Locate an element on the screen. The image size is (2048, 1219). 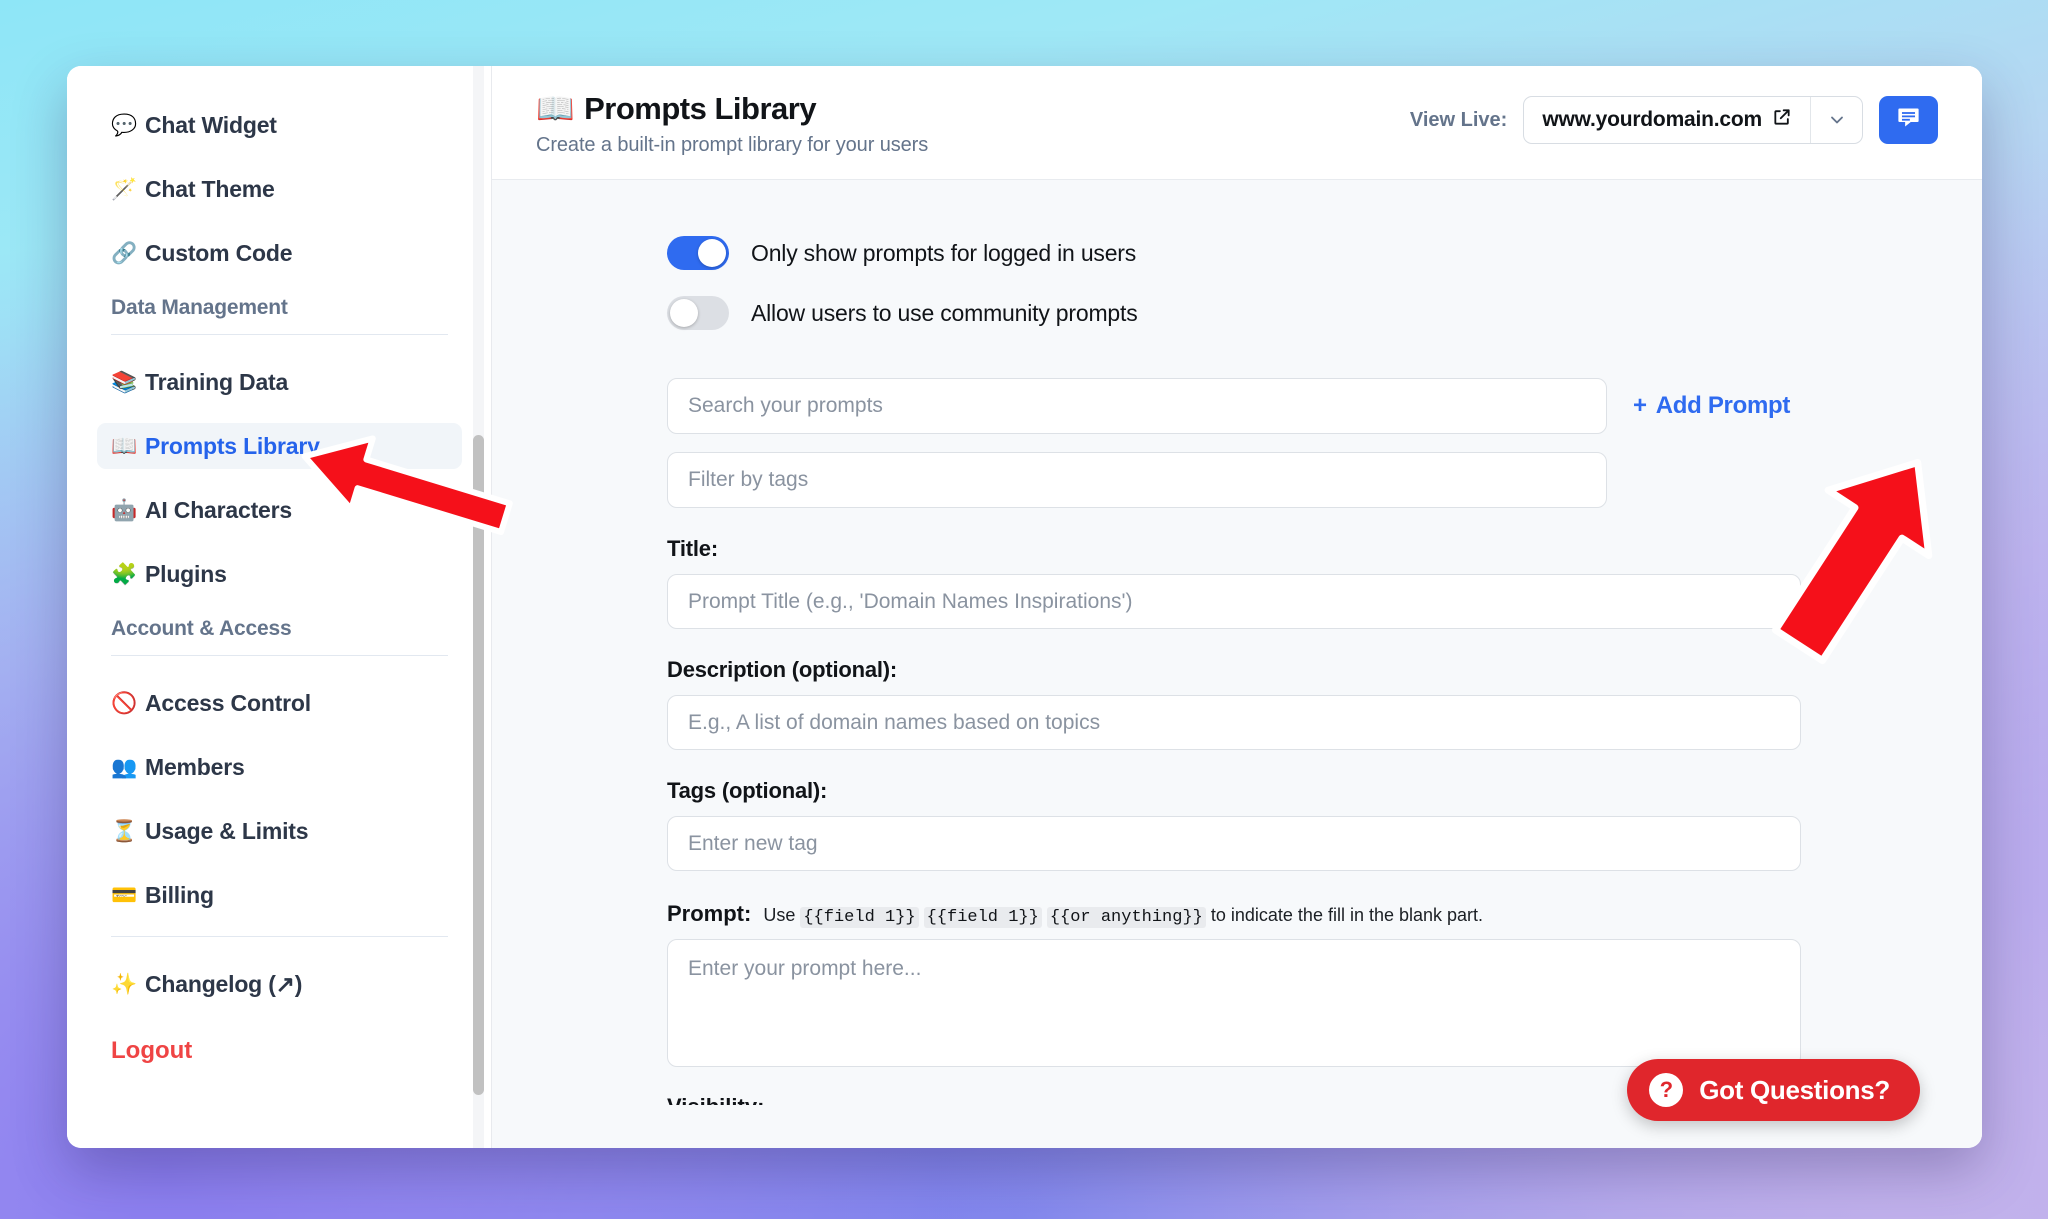
sidebar-item-custom-code: 🔗 Custom Code is located at coordinates (279, 253).